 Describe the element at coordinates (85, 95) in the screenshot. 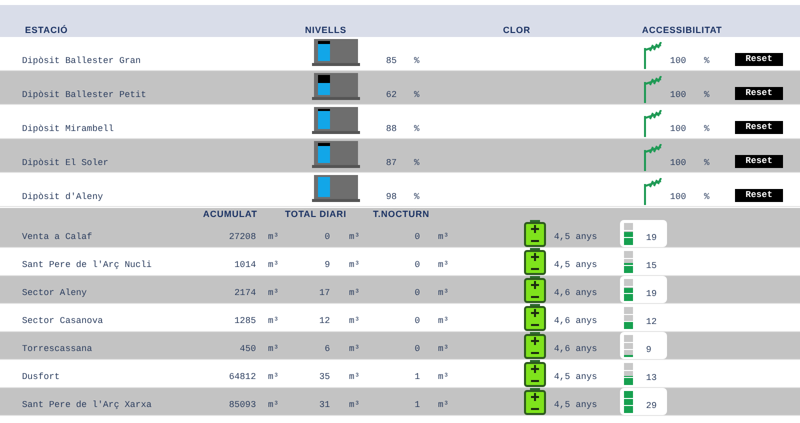

I see `station-name: Dipòsit Ballester Petit` at that location.